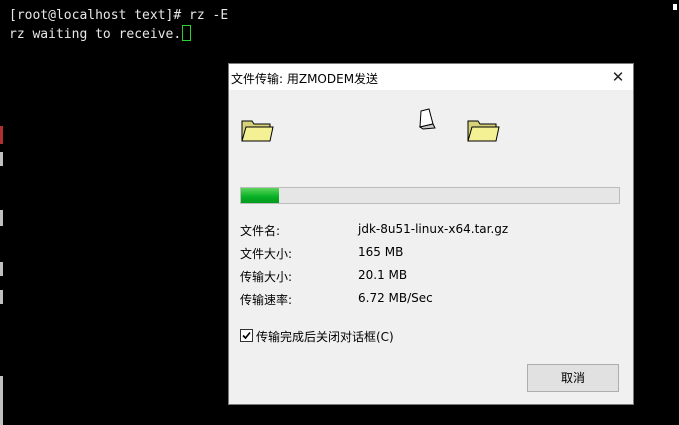  I want to click on close-button: ✕, so click(618, 77).